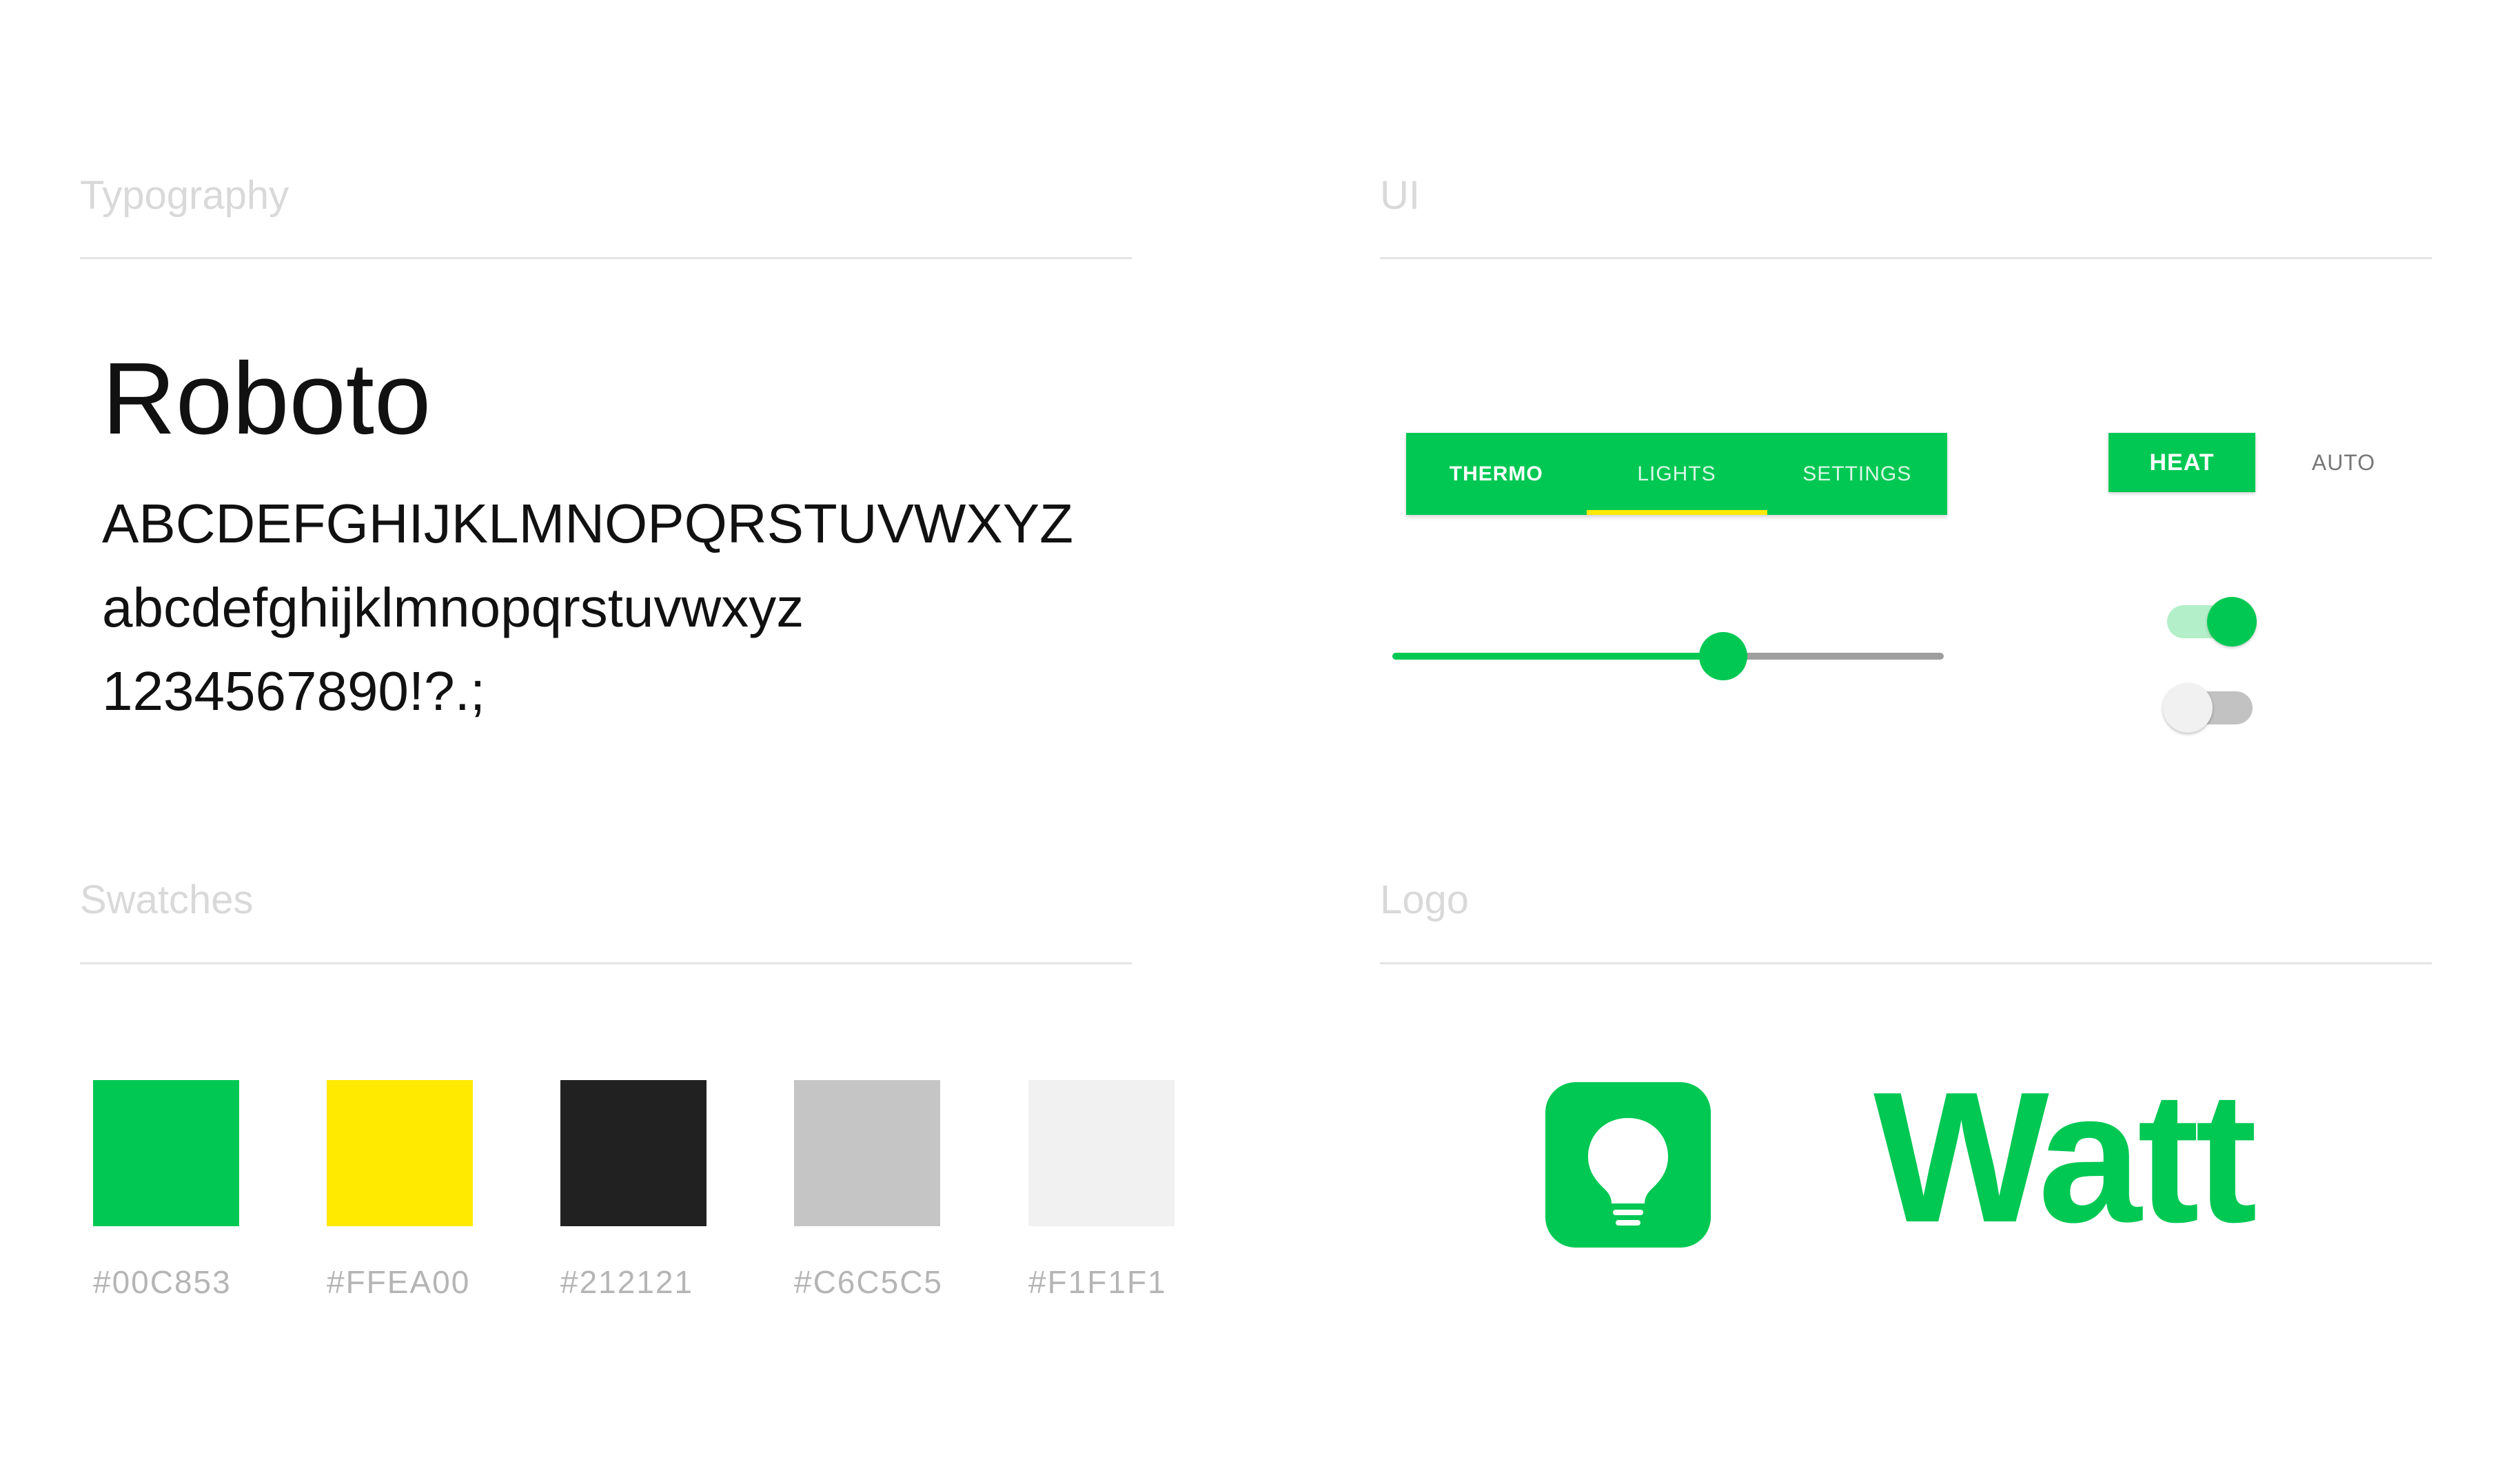  I want to click on tab-thermo: THERMO, so click(1496, 474).